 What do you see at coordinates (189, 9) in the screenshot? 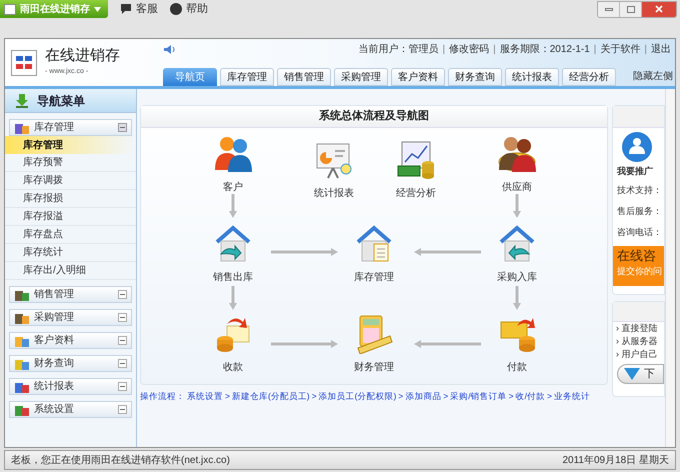
I see `toolbar-button: 帮助` at bounding box center [189, 9].